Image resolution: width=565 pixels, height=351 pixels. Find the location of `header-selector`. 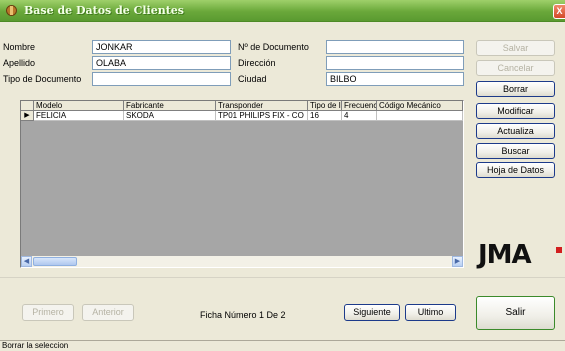

header-selector is located at coordinates (27, 106).